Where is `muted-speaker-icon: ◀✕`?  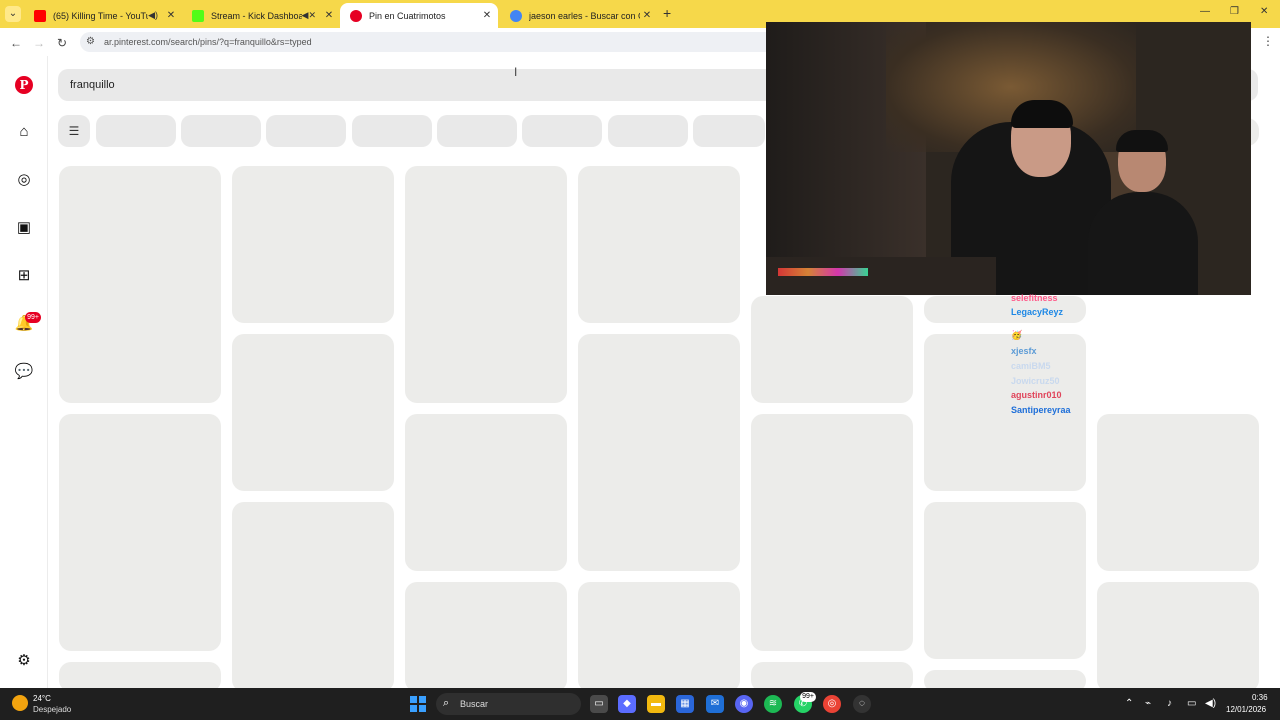
muted-speaker-icon: ◀✕ is located at coordinates (309, 15).